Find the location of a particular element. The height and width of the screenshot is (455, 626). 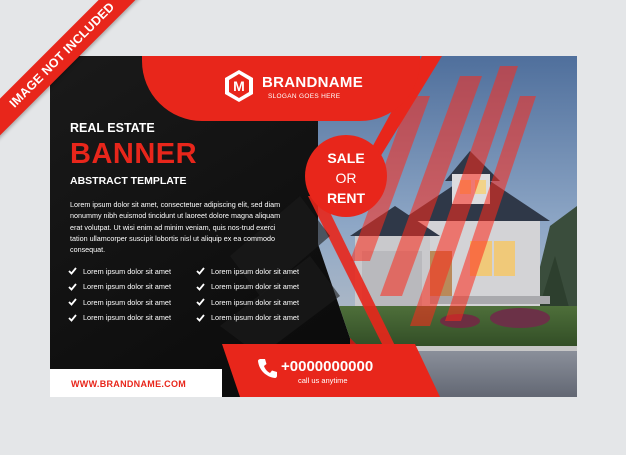

corner-ribbon: IMAGE NOT INCLUDED is located at coordinates (80, 80).